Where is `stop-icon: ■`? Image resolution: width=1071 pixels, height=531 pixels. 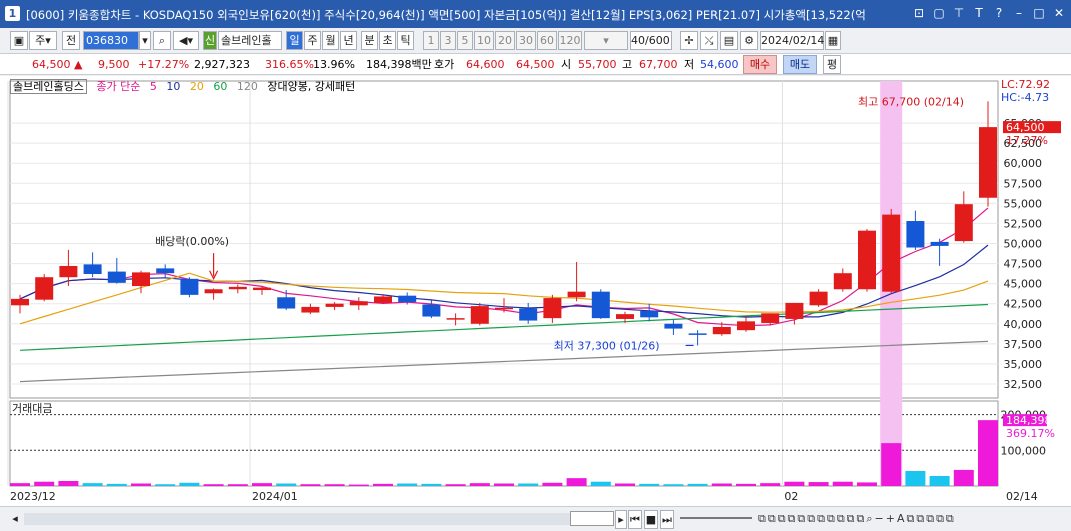
stop-icon: ■ is located at coordinates (651, 519).